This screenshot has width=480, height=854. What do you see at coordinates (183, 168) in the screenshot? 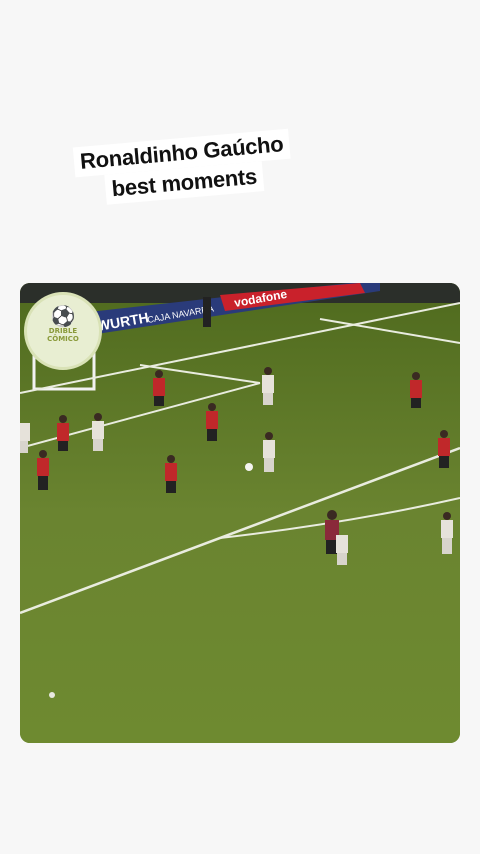
I see `video-caption: Ronaldinho Gaúcho best moments` at bounding box center [183, 168].